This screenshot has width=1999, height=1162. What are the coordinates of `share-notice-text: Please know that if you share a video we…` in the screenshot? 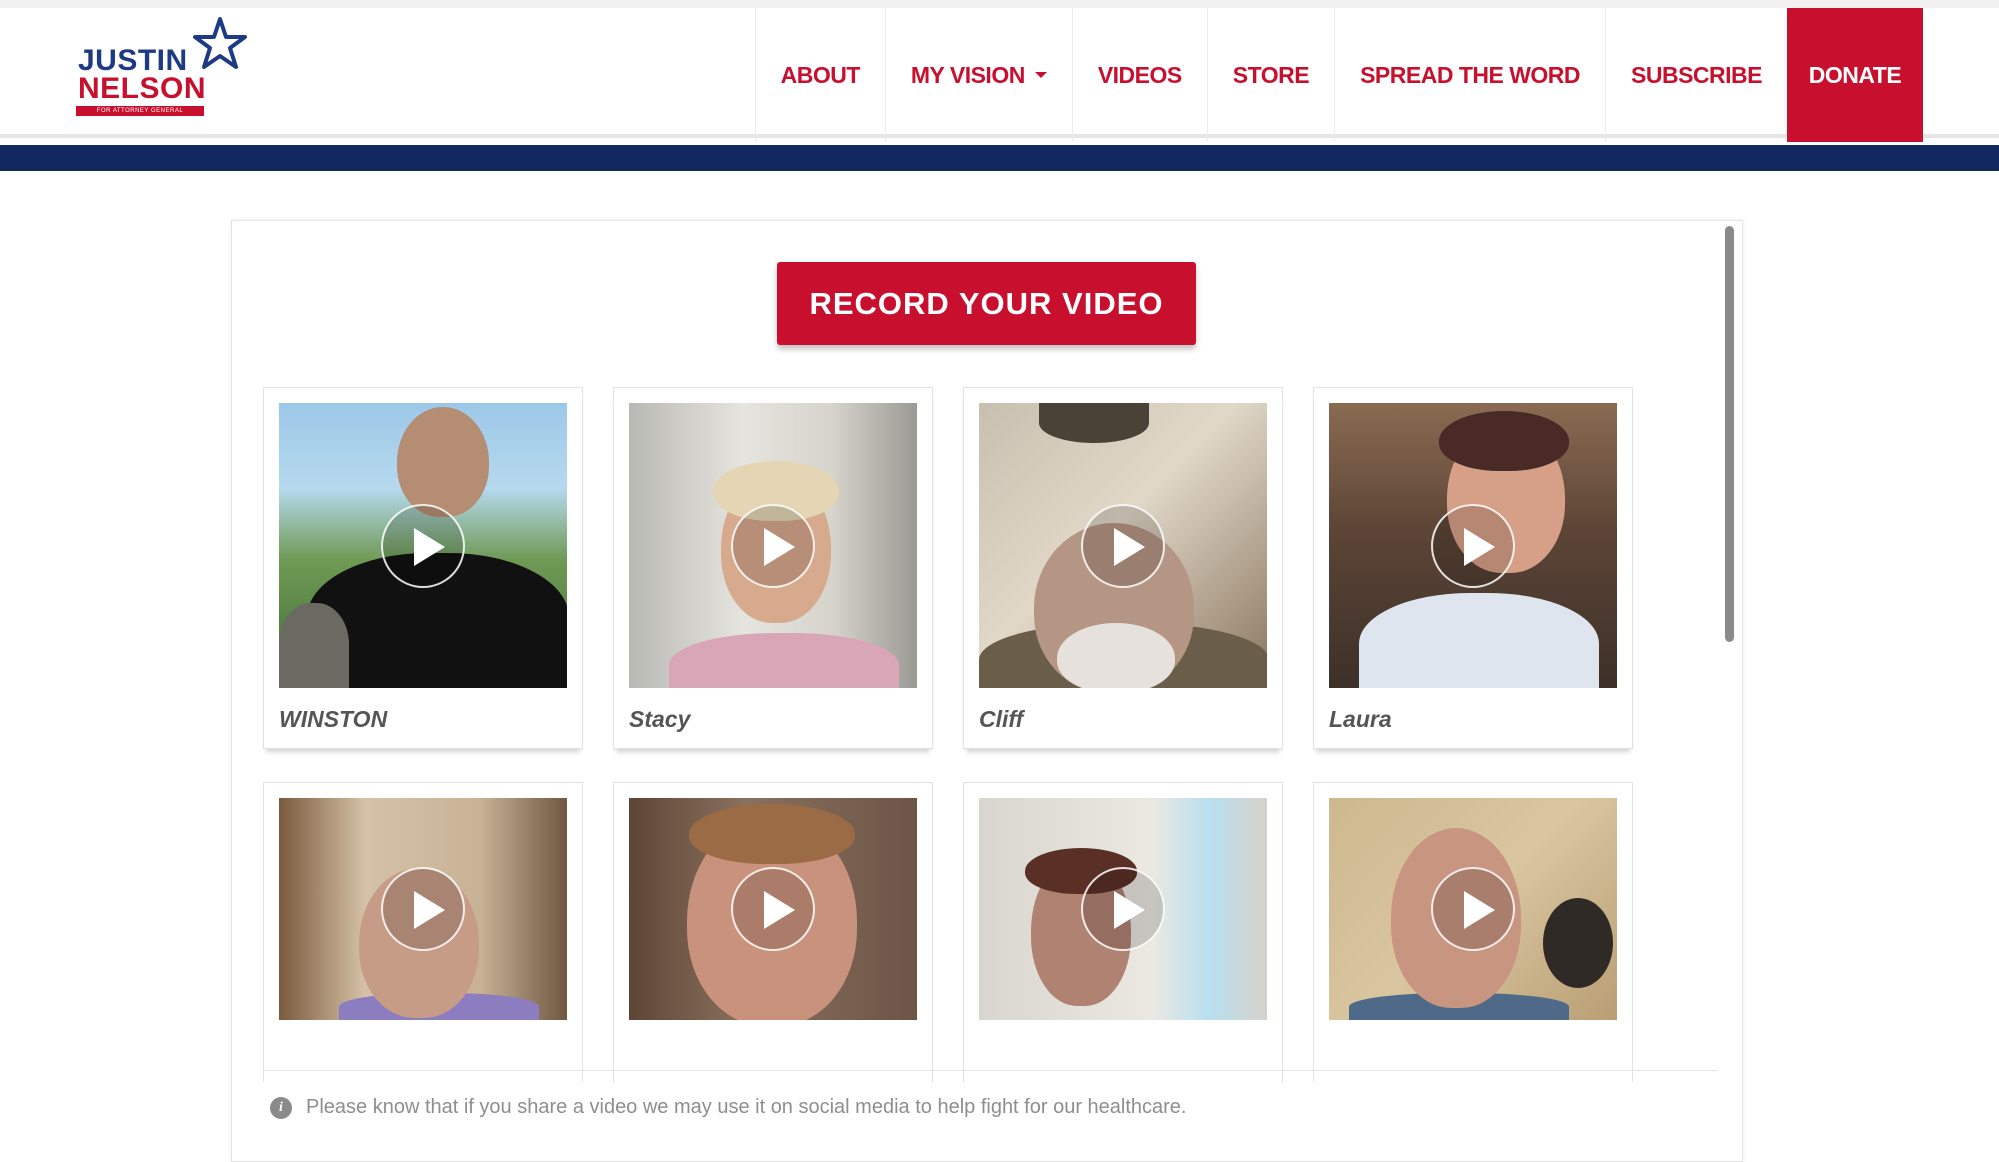 It's located at (746, 1107).